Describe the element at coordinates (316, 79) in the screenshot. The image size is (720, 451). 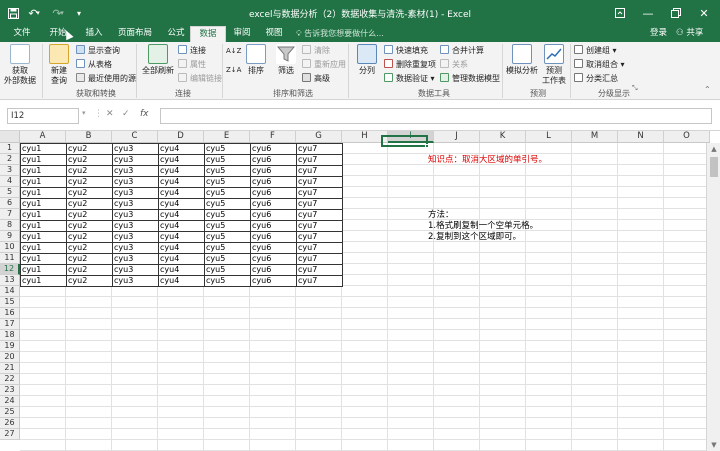
I see `advanced-filter-button: 高级` at that location.